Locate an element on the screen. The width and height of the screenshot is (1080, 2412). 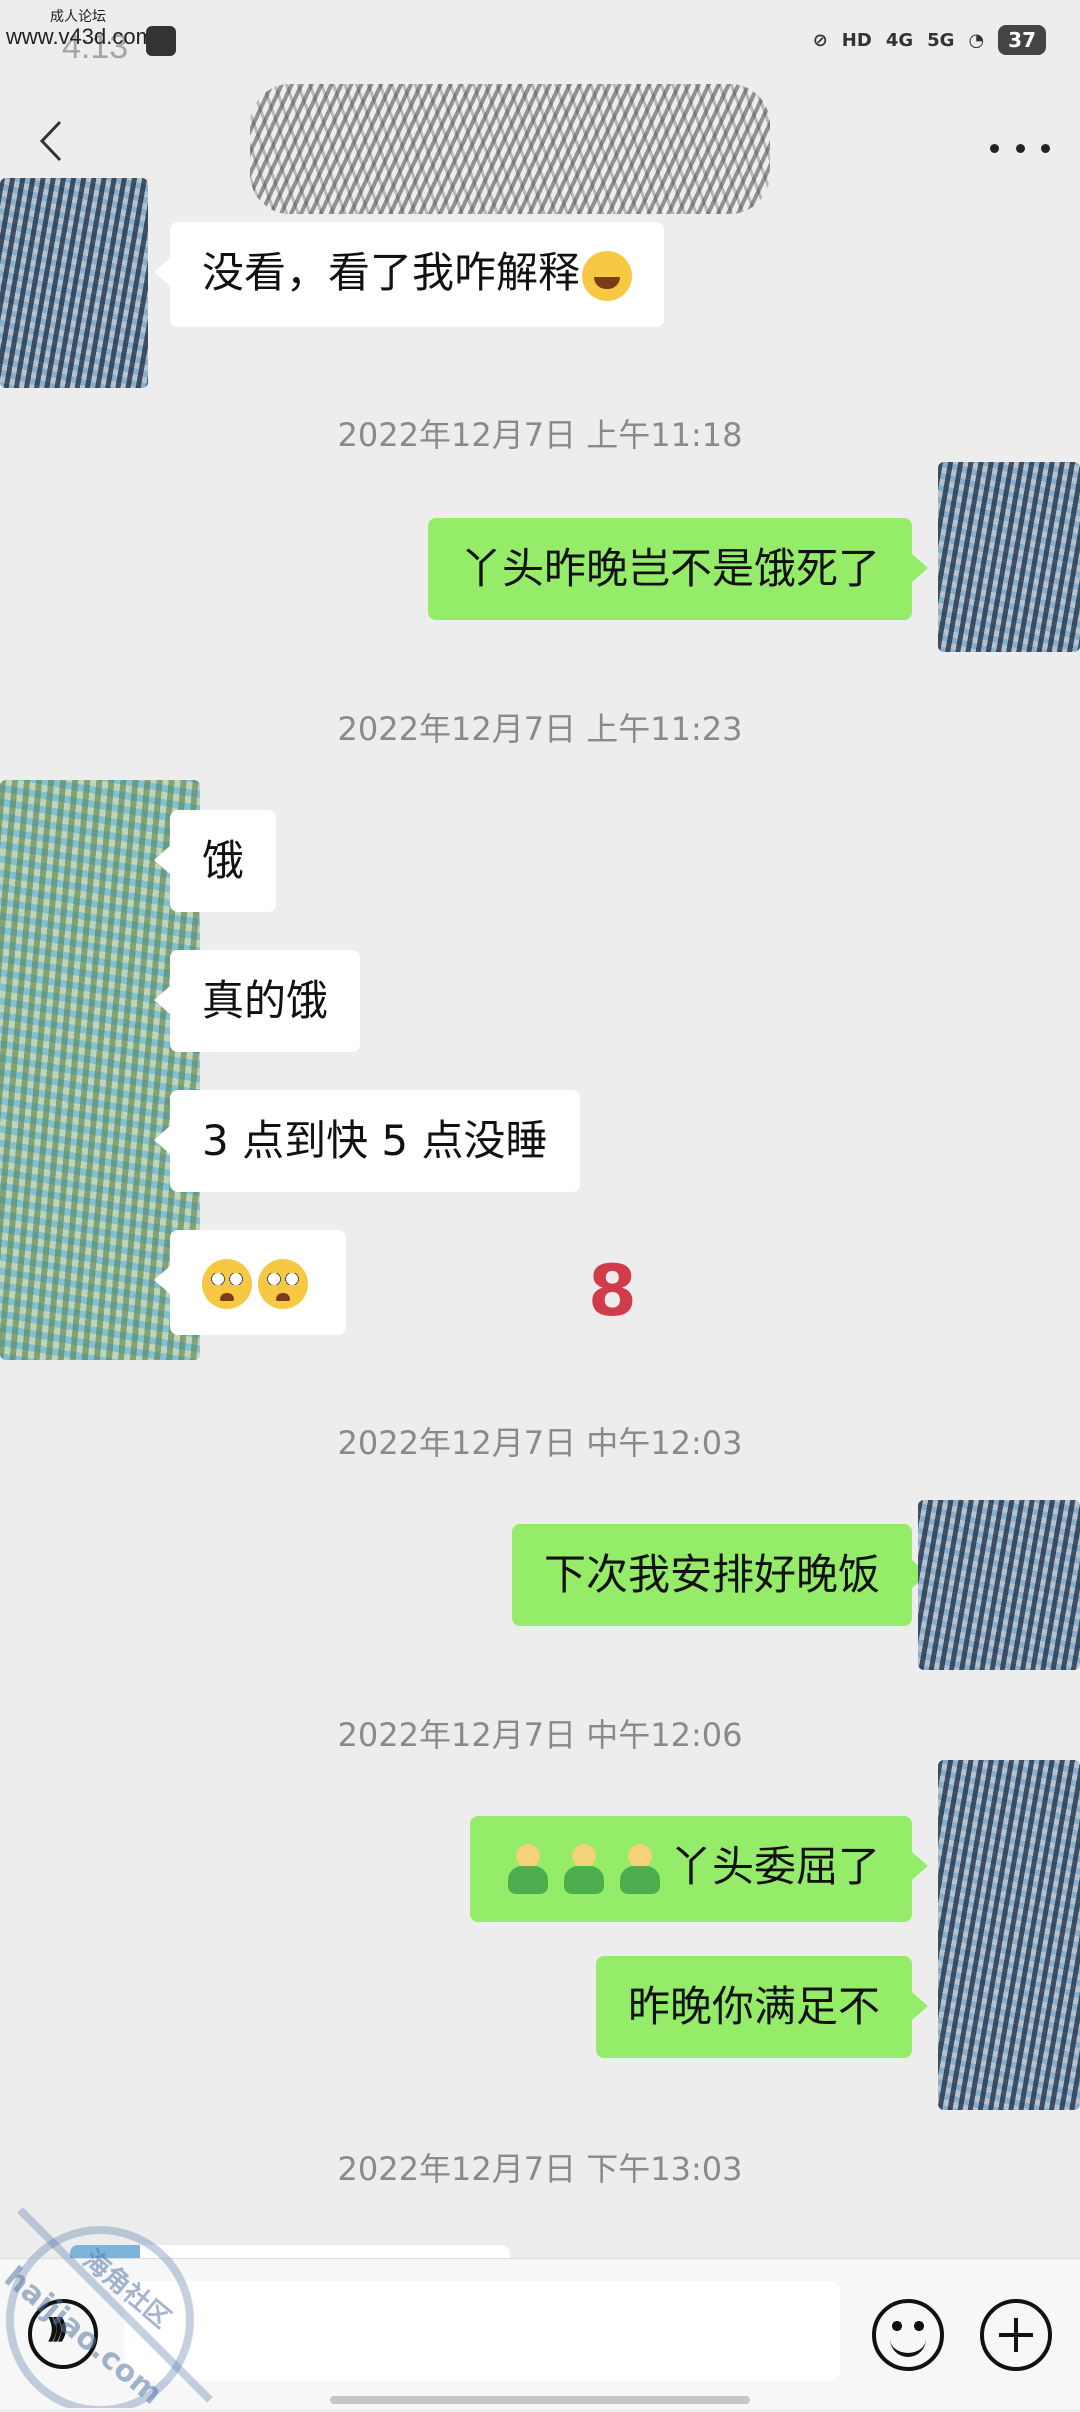
message-bubble-outgoing: 昨晚你满足不 is located at coordinates (762, 2007).